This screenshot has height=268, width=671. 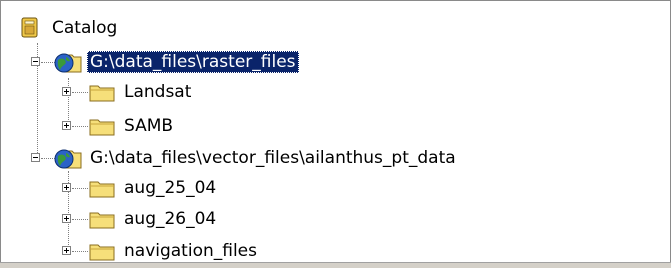 What do you see at coordinates (190, 251) in the screenshot?
I see `tree-node-label: navigation_files` at bounding box center [190, 251].